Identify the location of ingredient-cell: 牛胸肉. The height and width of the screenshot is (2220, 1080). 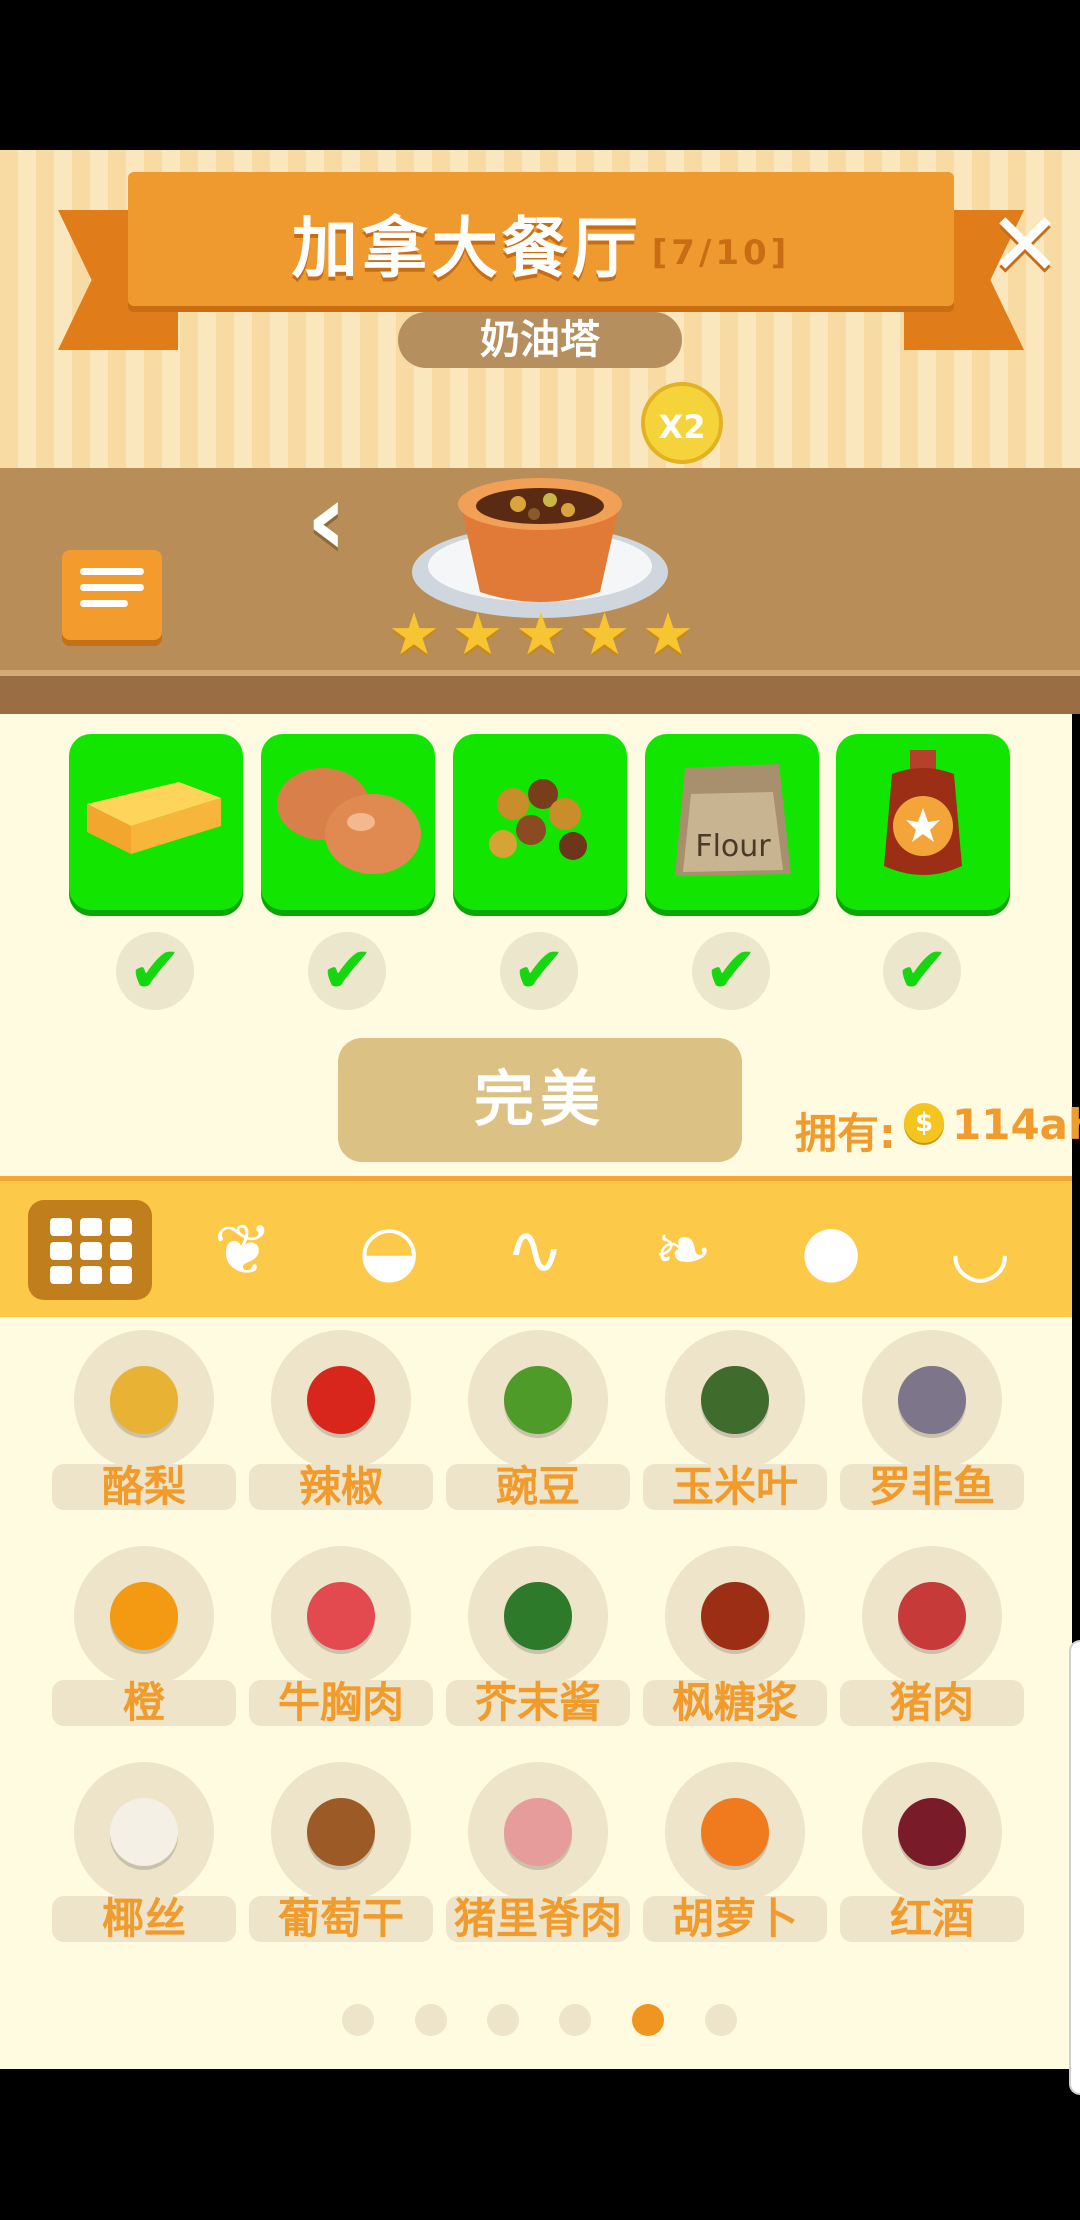
(341, 1639).